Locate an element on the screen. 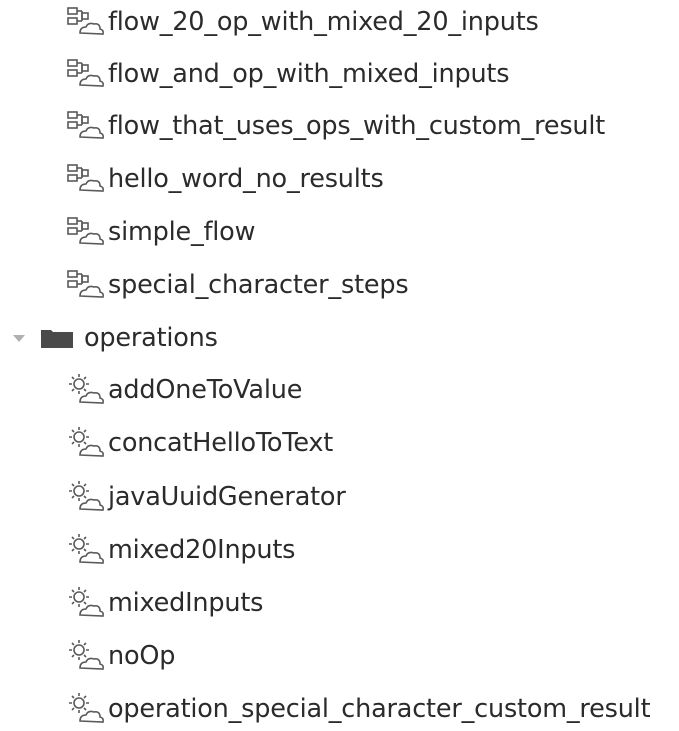 The width and height of the screenshot is (679, 731). tree-item-flow: simple_flow is located at coordinates (160, 232).